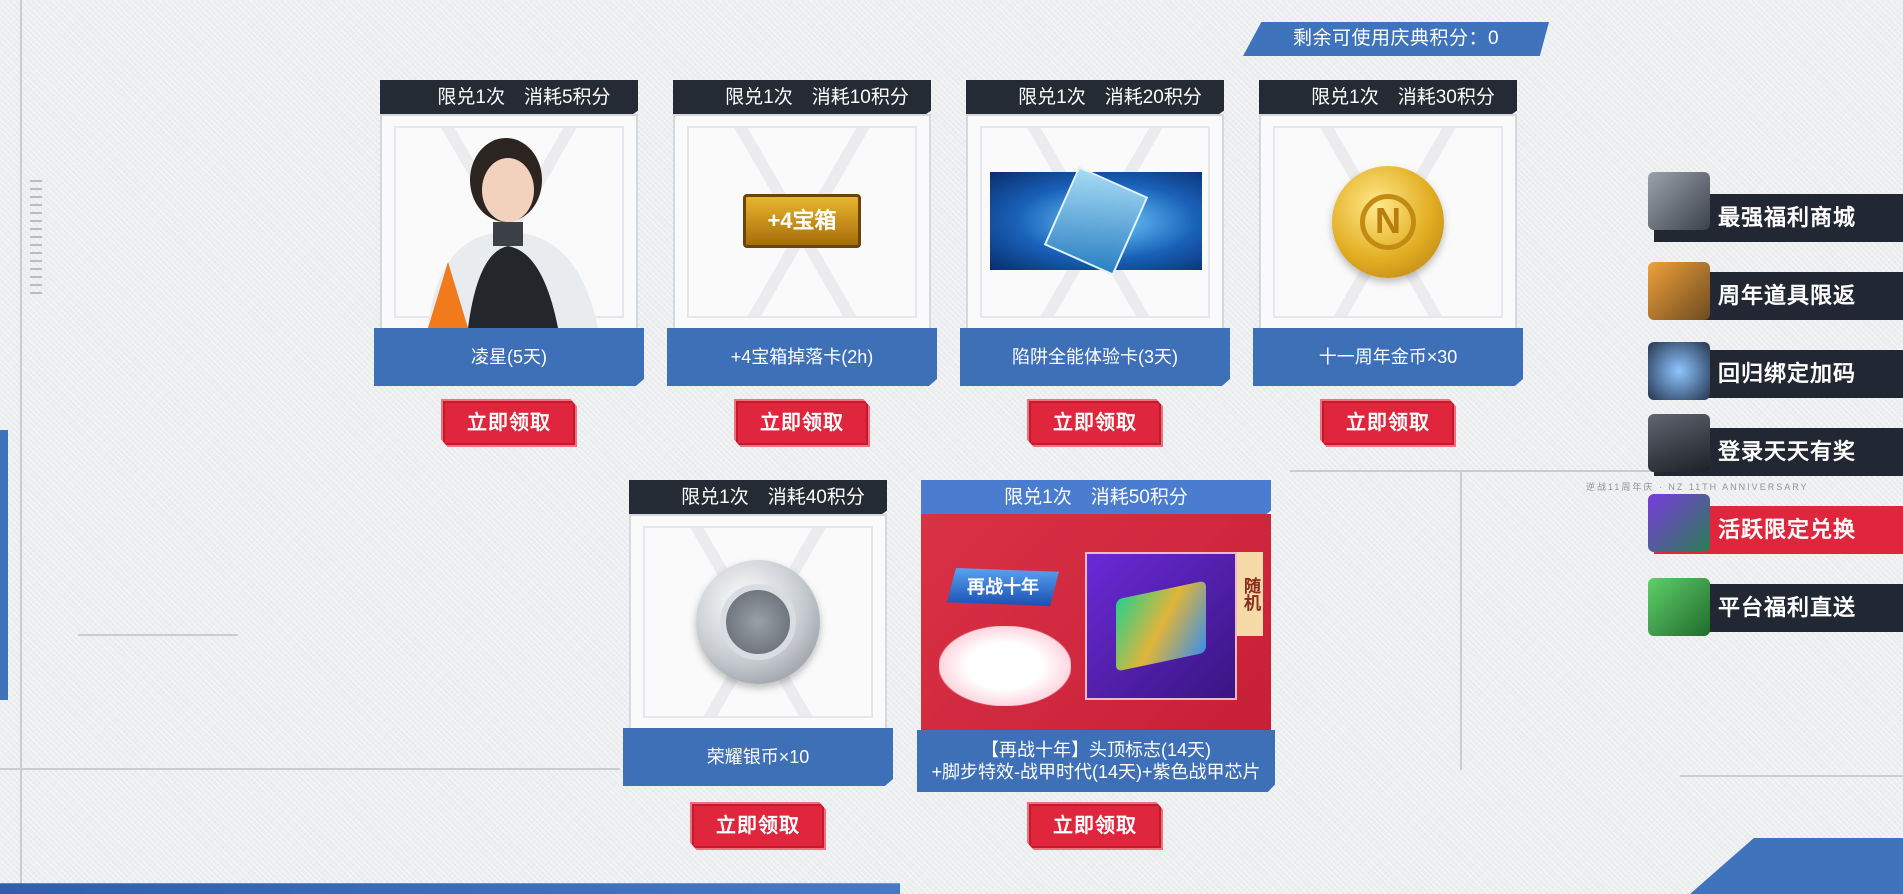 Image resolution: width=1903 pixels, height=894 pixels. Describe the element at coordinates (509, 357) in the screenshot. I see `card-item-name: 凌星(5天)` at that location.